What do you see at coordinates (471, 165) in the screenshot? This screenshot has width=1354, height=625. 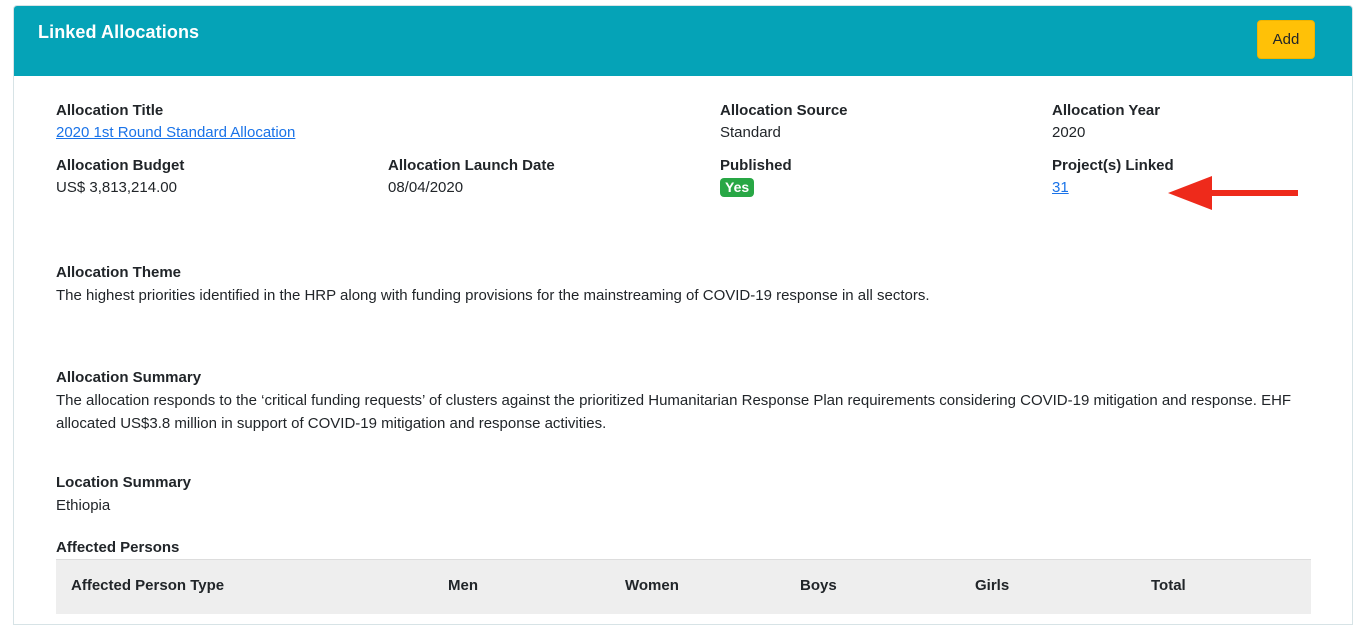 I see `launch-date-label: Allocation Launch Date` at bounding box center [471, 165].